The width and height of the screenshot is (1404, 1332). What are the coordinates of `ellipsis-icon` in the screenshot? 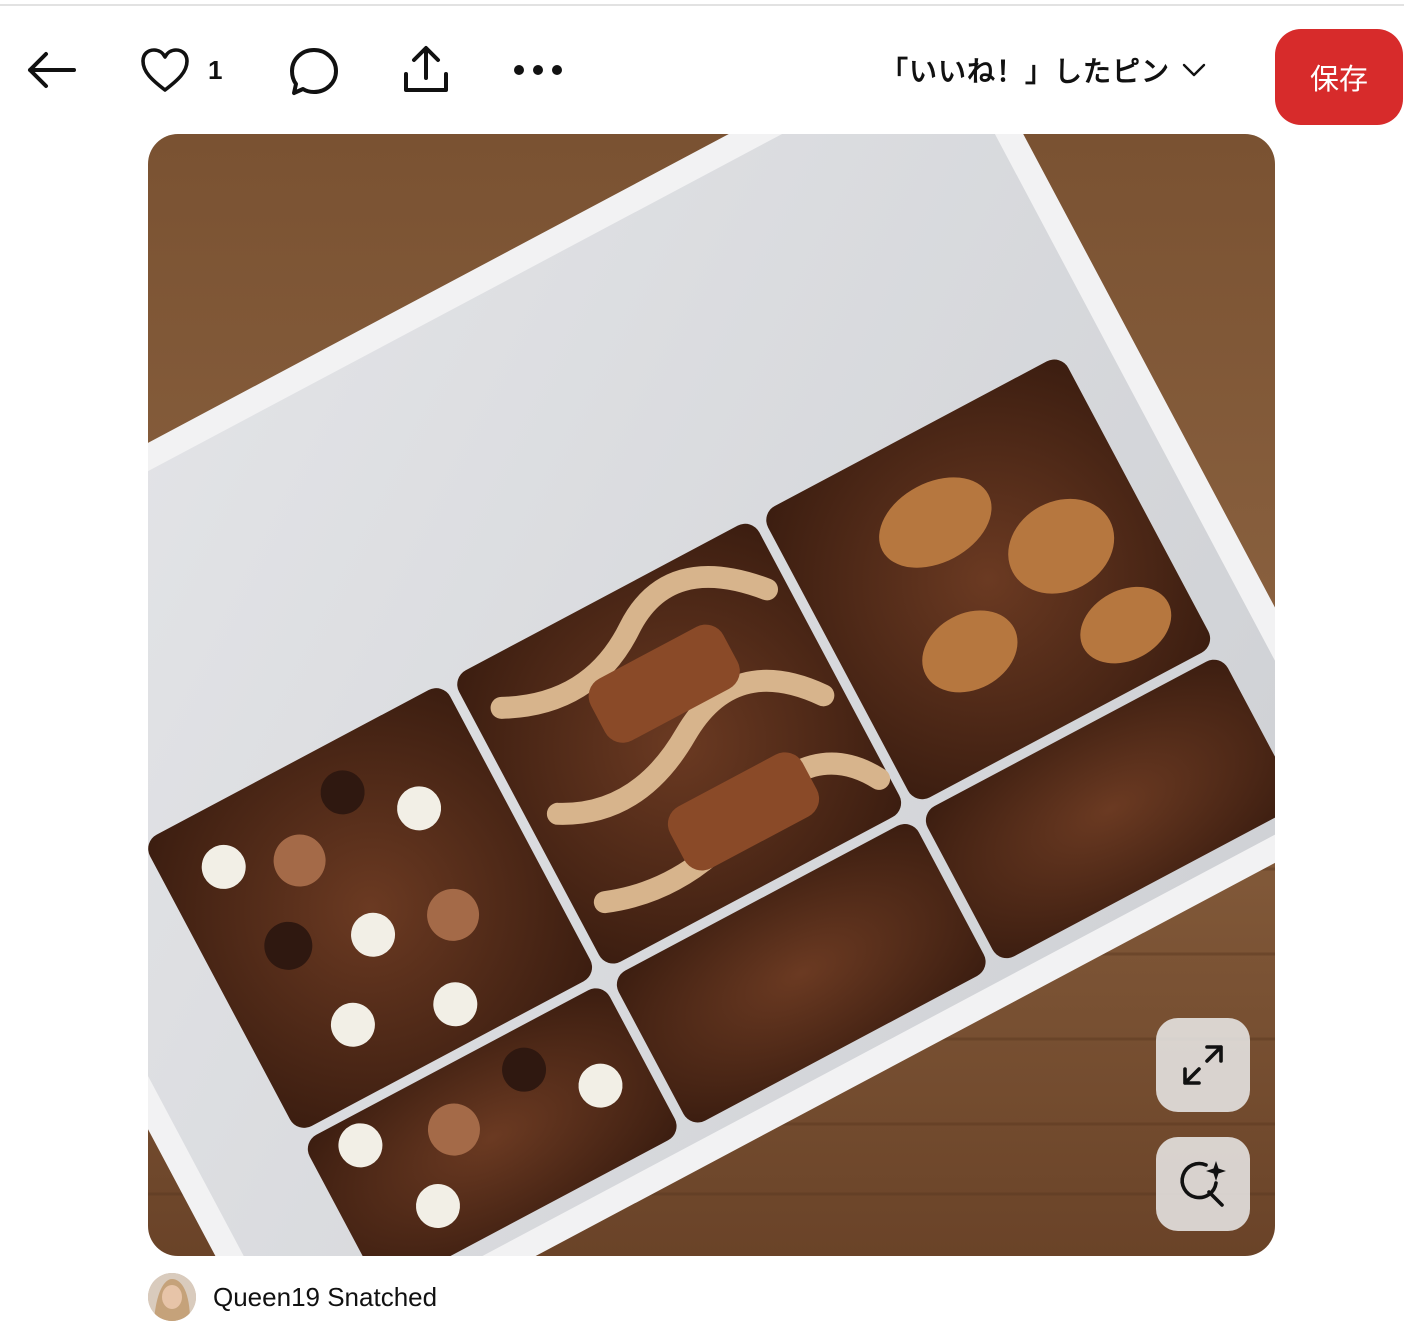 It's located at (538, 70).